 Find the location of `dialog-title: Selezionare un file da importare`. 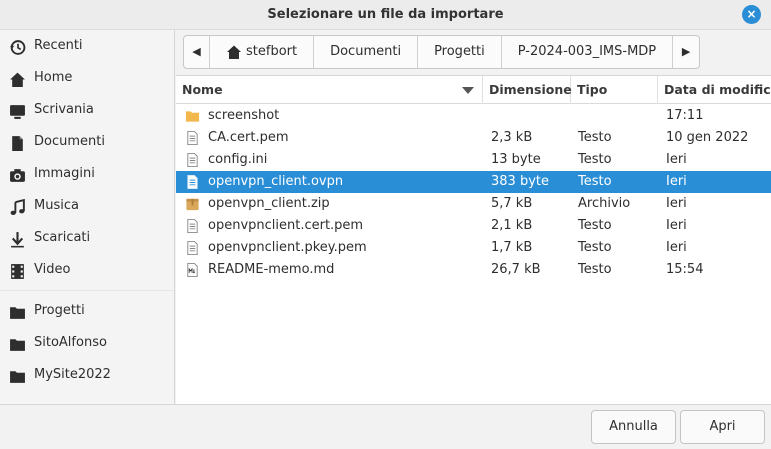

dialog-title: Selezionare un file da importare is located at coordinates (385, 14).